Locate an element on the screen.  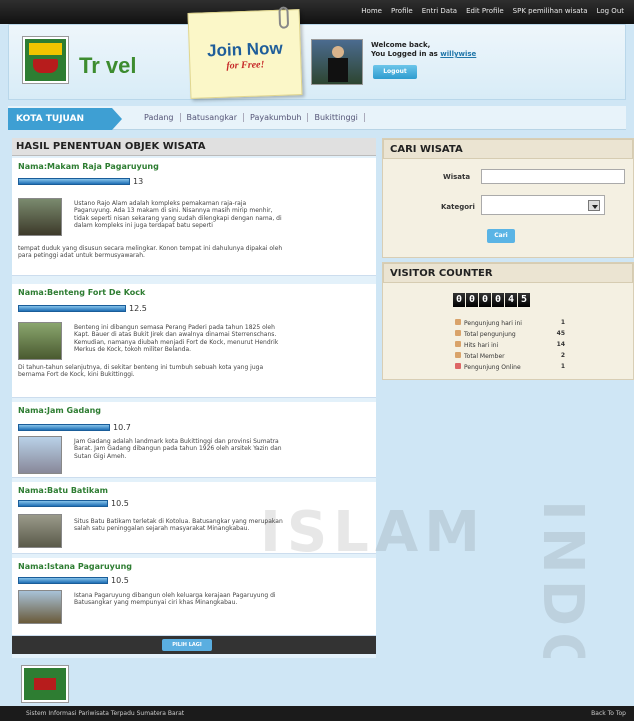
result-name: Nama:Benteng Fort De Kock is located at coordinates (81, 292).